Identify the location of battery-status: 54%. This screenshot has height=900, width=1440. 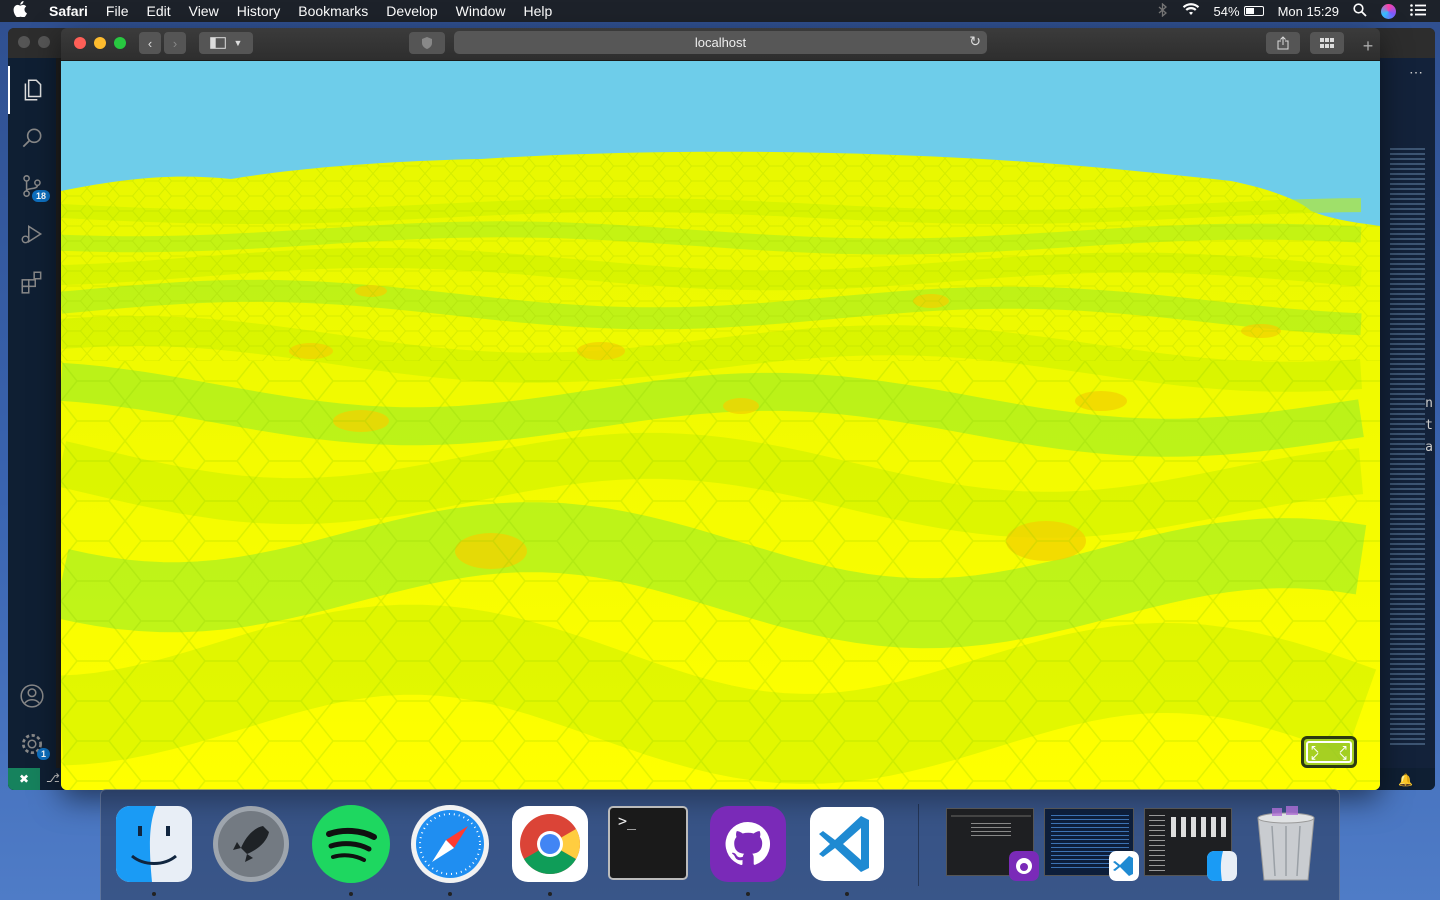
(1239, 11).